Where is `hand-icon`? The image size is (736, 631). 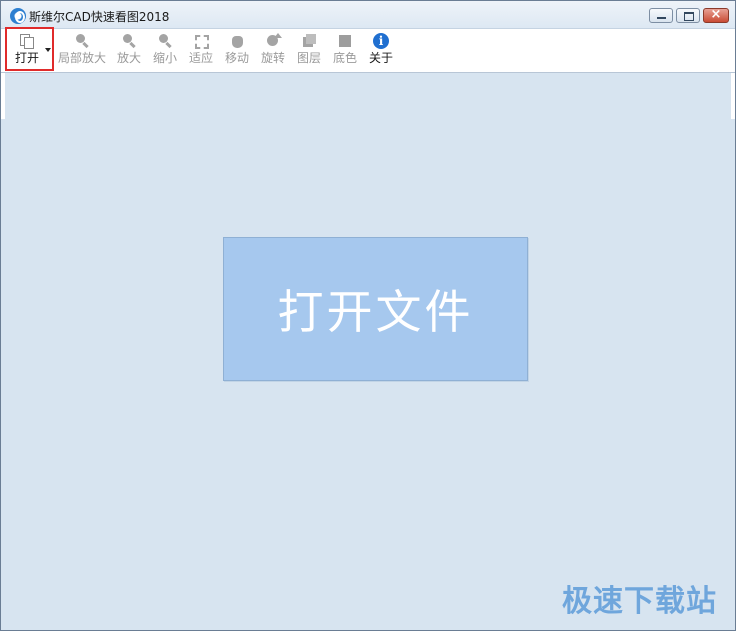
hand-icon is located at coordinates (237, 41).